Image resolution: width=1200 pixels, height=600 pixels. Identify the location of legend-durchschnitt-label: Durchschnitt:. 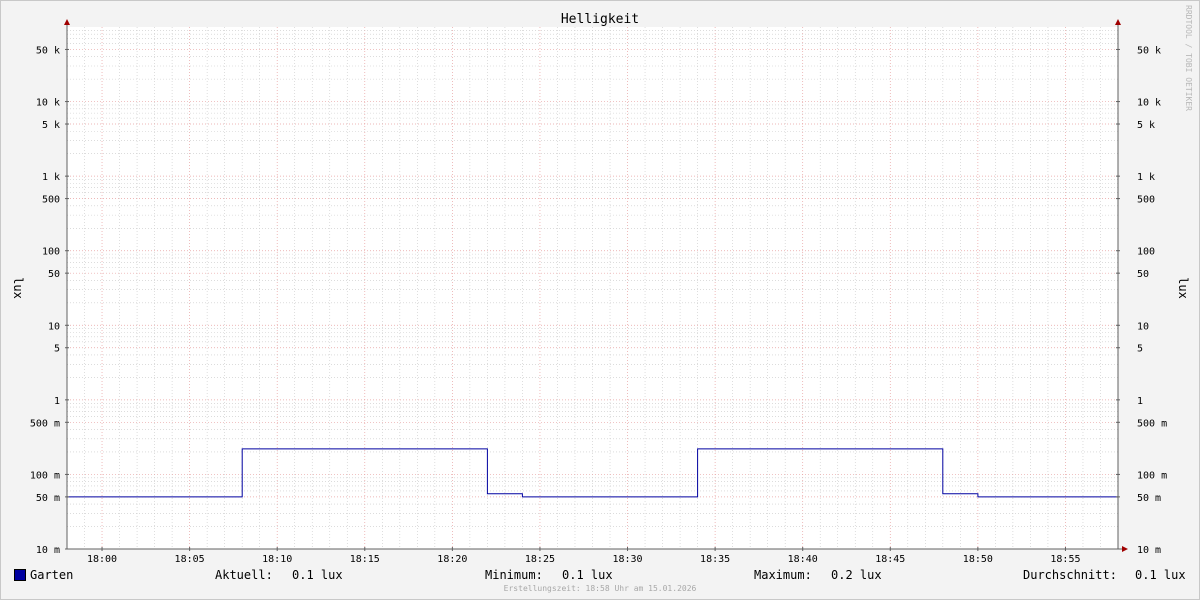
(1070, 575).